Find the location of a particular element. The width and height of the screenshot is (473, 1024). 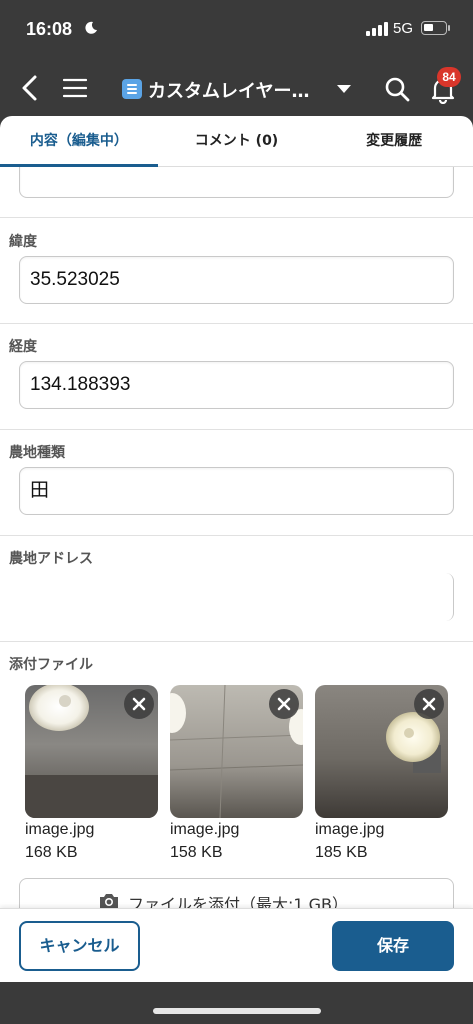

tab-comments: コメント (0) is located at coordinates (237, 141).